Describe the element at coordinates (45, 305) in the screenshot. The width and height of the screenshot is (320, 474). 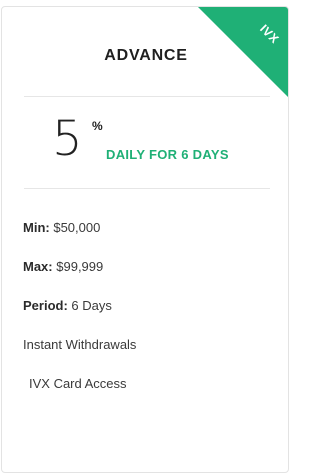
I see `feature-label: Period:` at that location.